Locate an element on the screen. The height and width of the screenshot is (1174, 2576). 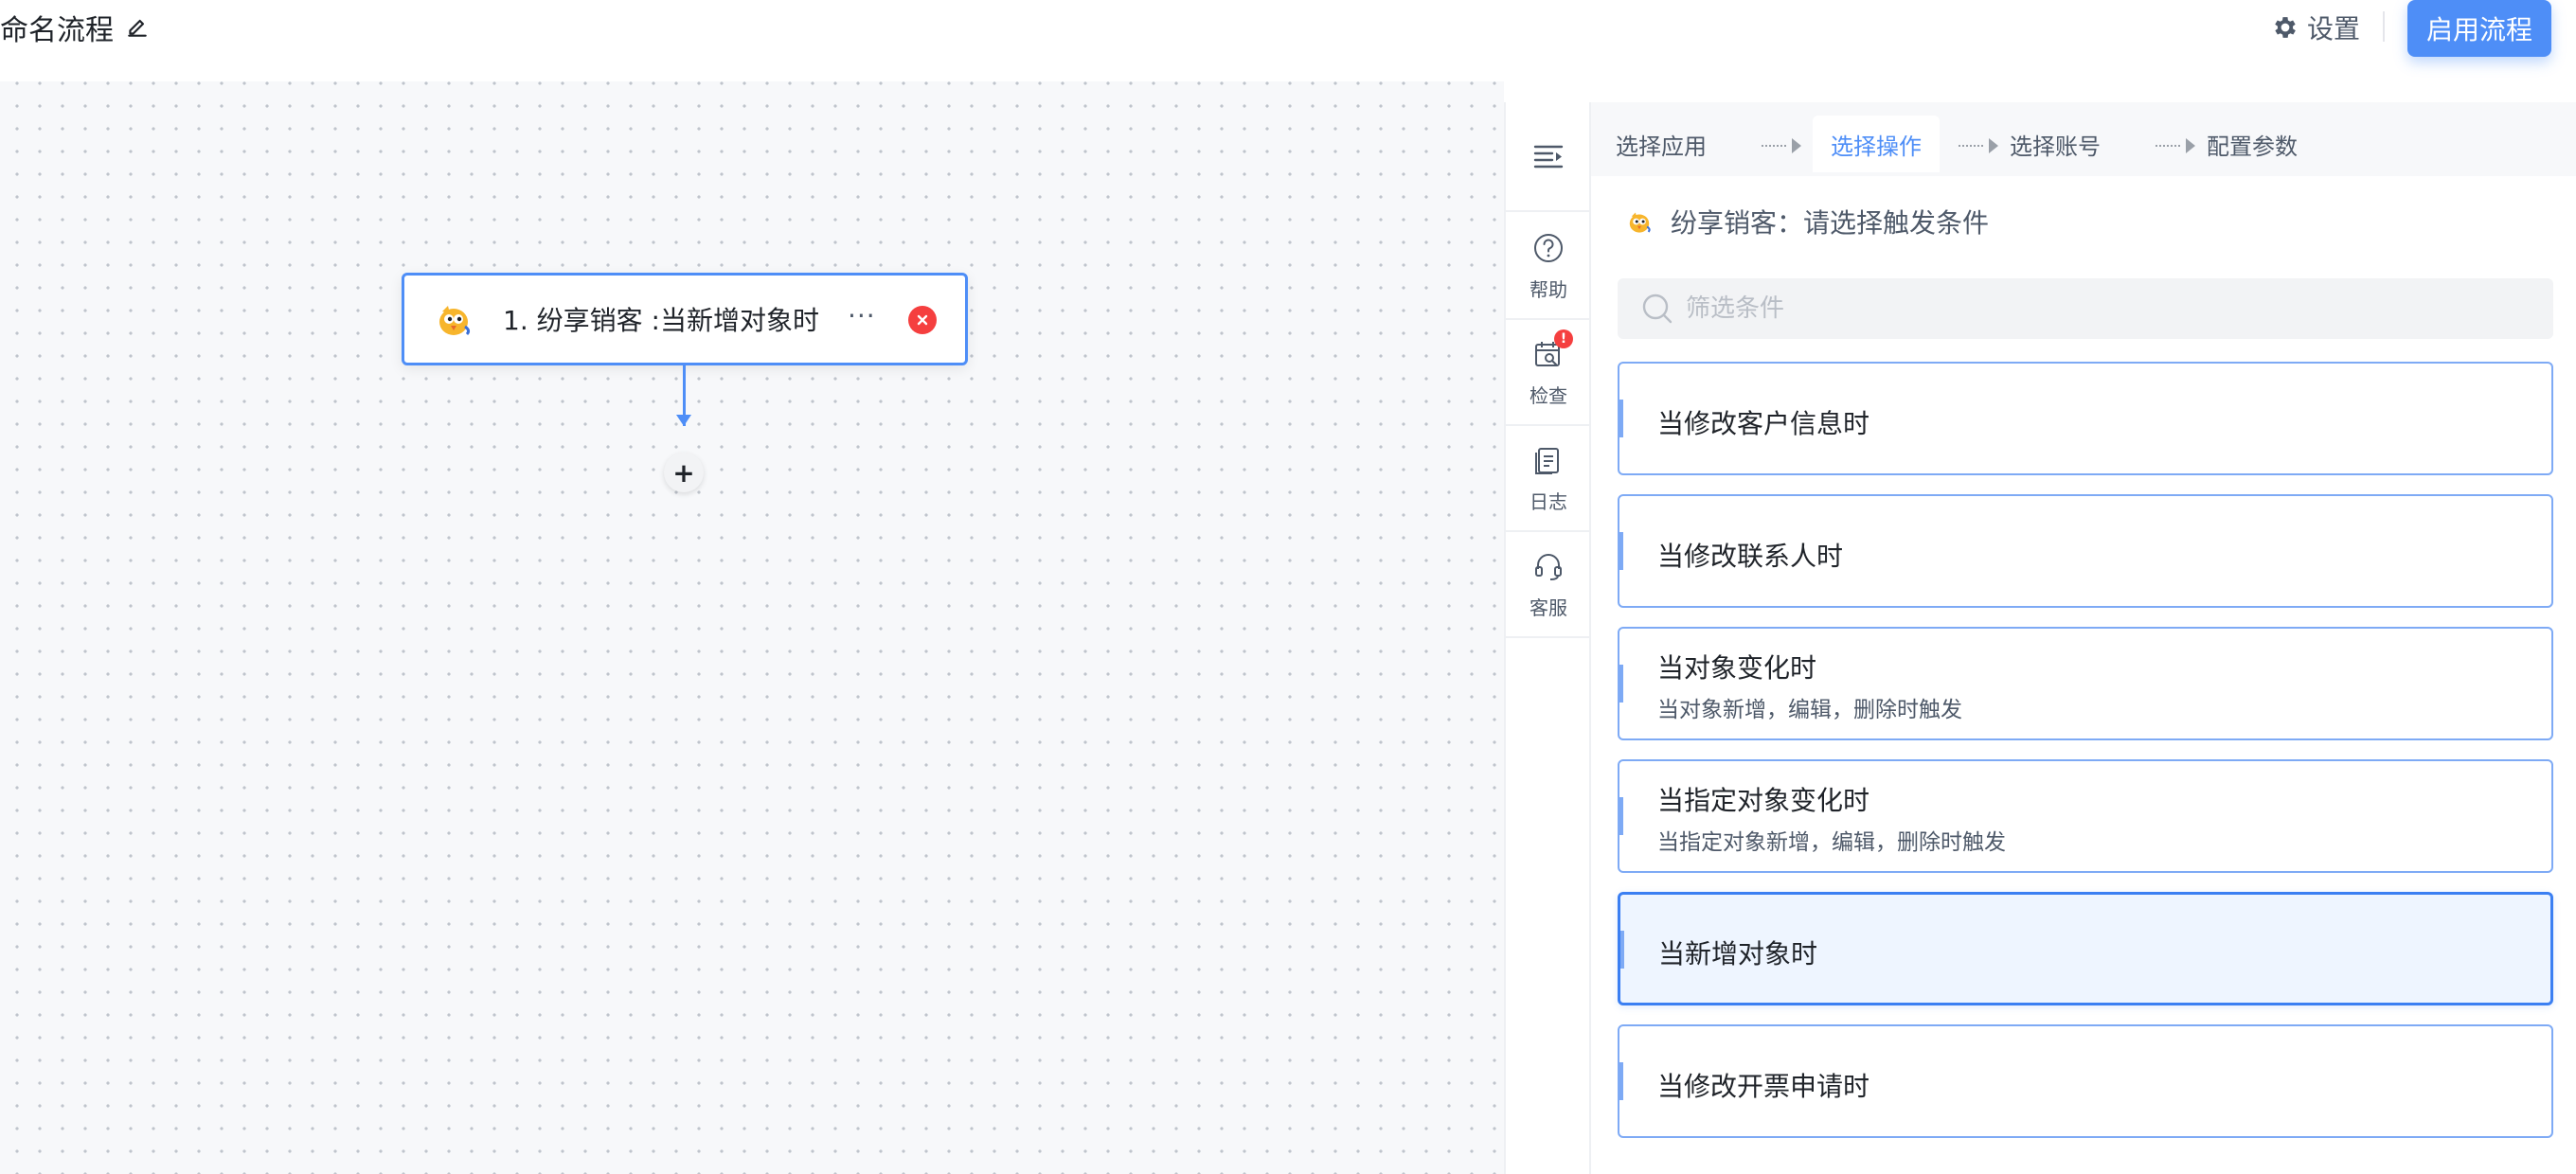
node-delete-button is located at coordinates (922, 320).